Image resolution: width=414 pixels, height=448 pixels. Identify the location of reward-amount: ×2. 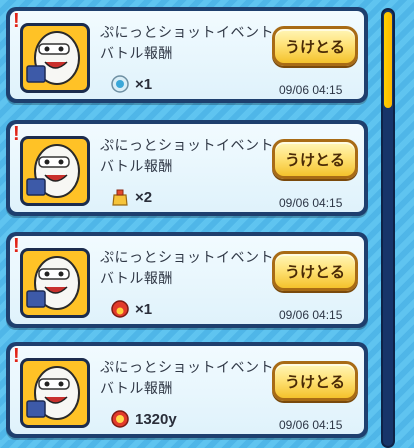
(144, 197).